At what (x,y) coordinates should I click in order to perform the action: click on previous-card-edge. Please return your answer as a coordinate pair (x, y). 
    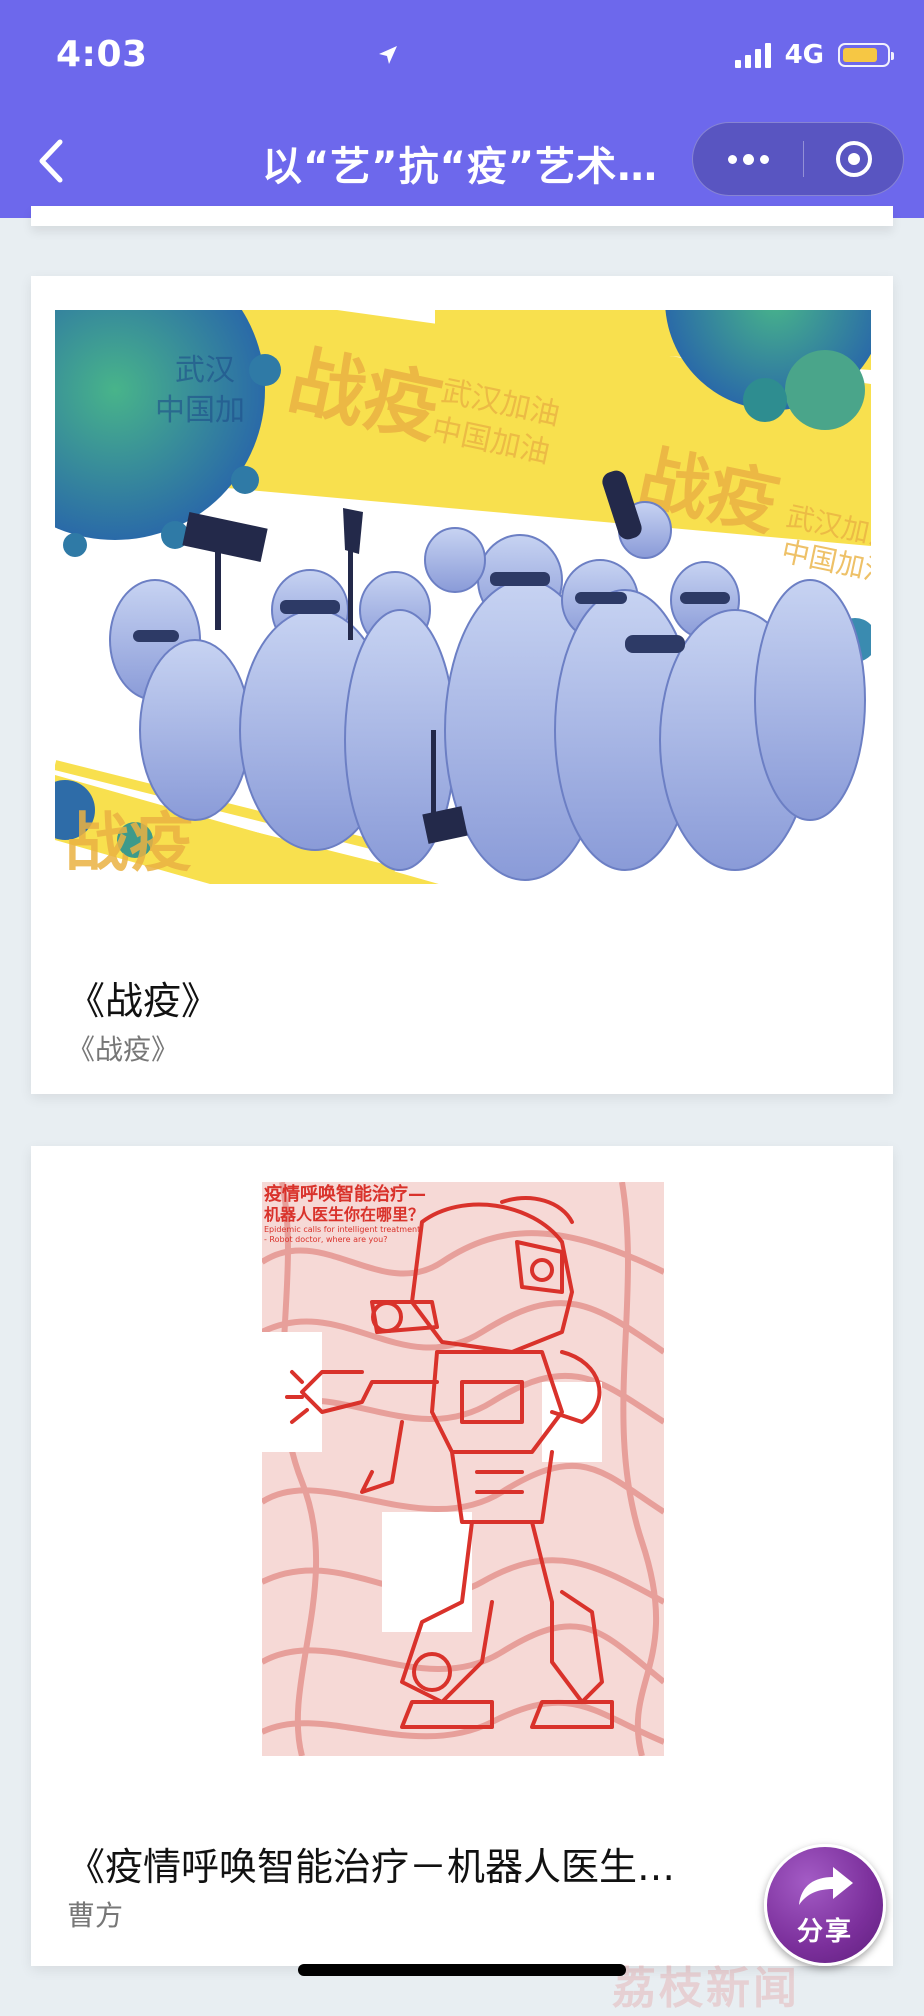
    Looking at the image, I should click on (462, 216).